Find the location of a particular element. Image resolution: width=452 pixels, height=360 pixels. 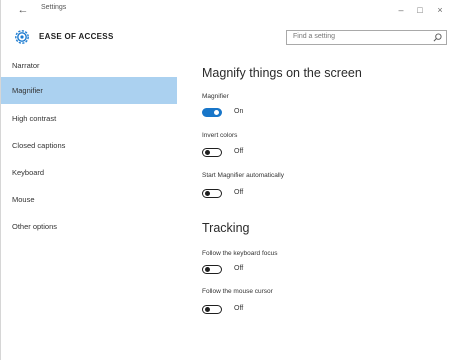

page-header: EASE OF ACCESS Find a setting is located at coordinates (226, 38).